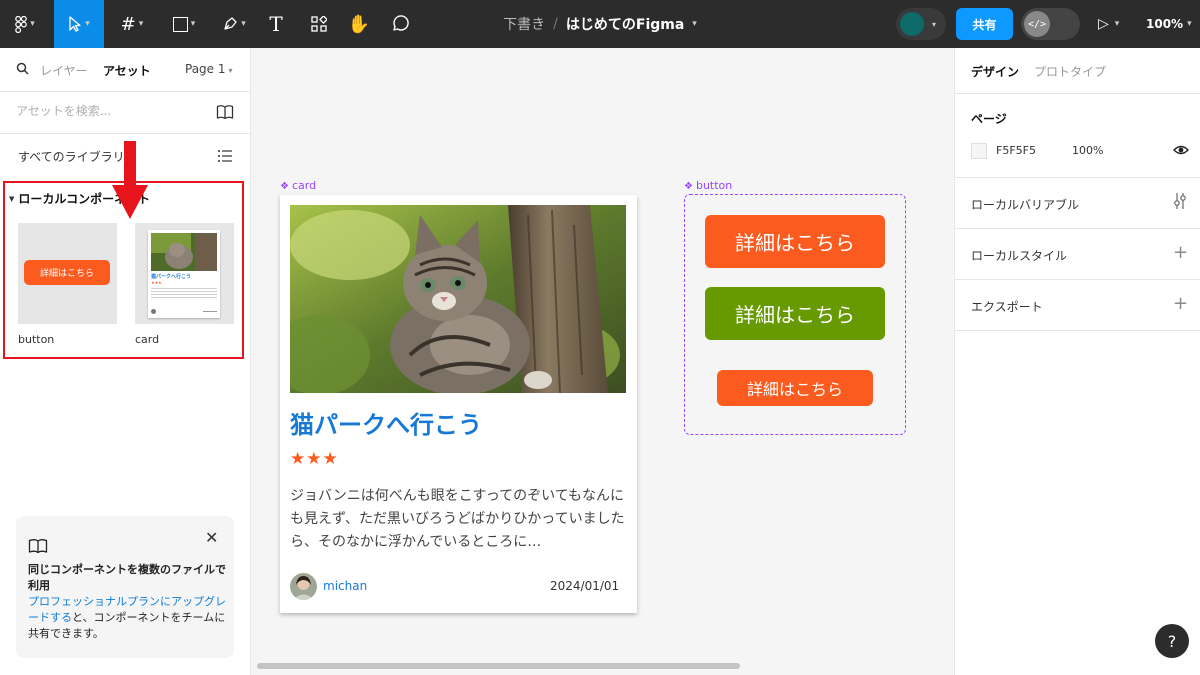  I want to click on comment-icon, so click(401, 23).